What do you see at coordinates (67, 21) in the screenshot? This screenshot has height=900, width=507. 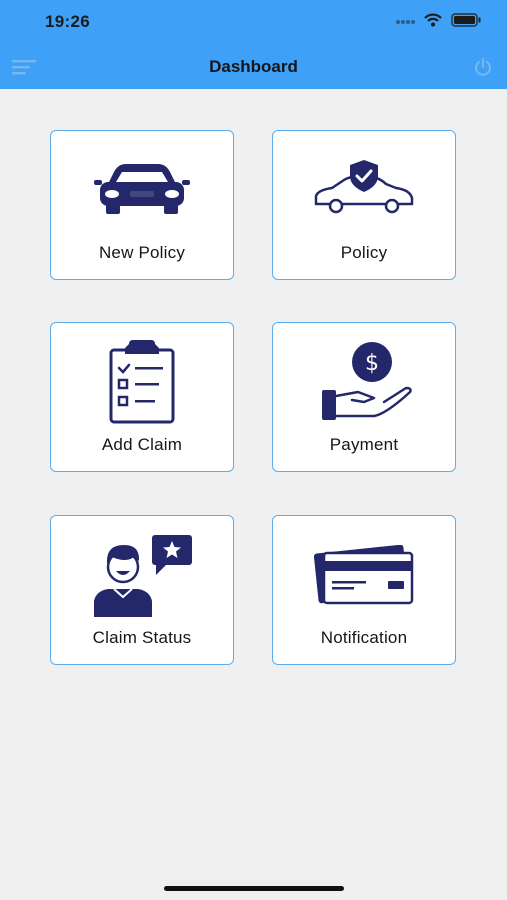 I see `status-time: 19:26` at bounding box center [67, 21].